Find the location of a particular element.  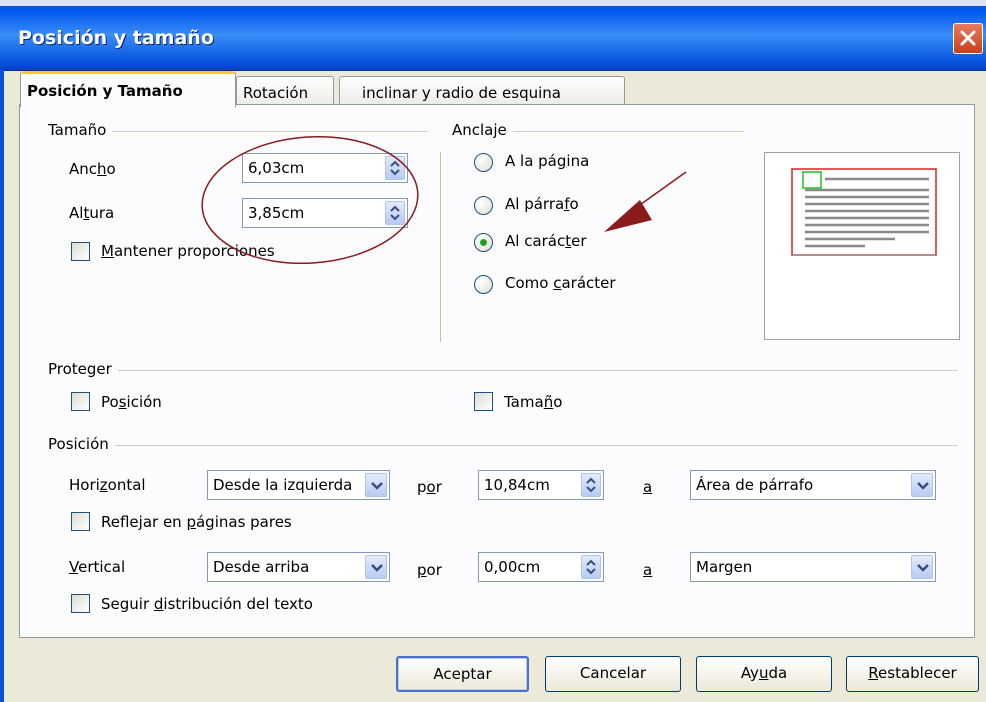

size-group-label: Tamaño is located at coordinates (80, 130).